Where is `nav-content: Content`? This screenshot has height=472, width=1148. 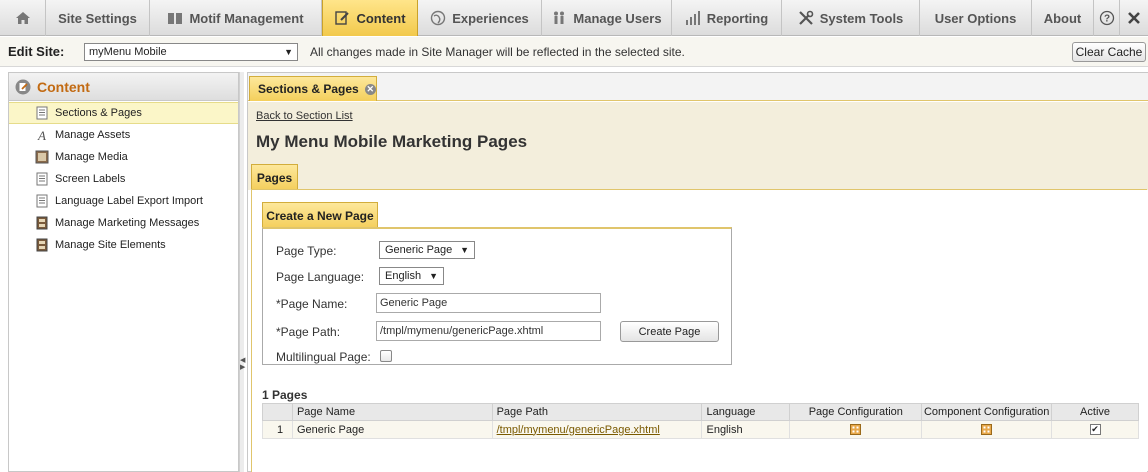 nav-content: Content is located at coordinates (370, 18).